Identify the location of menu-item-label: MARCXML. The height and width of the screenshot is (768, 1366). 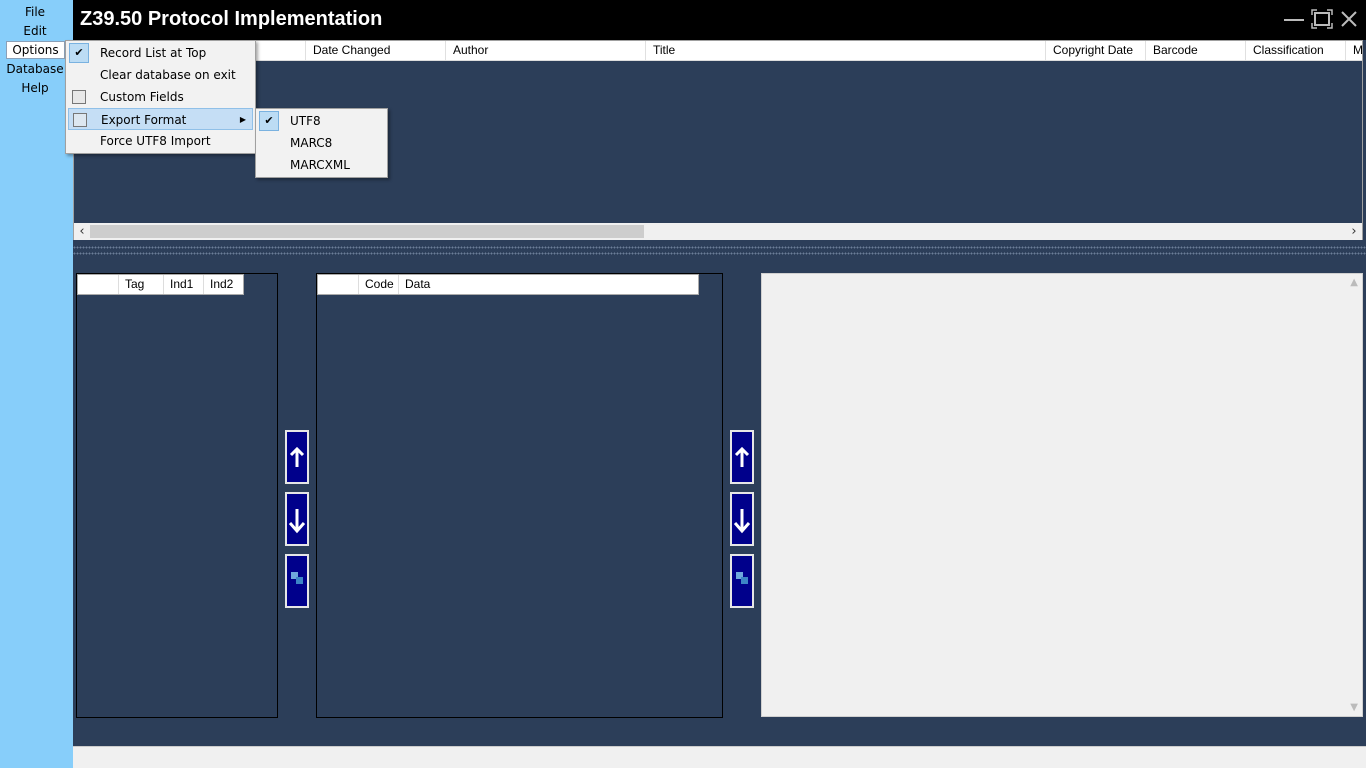
(320, 165).